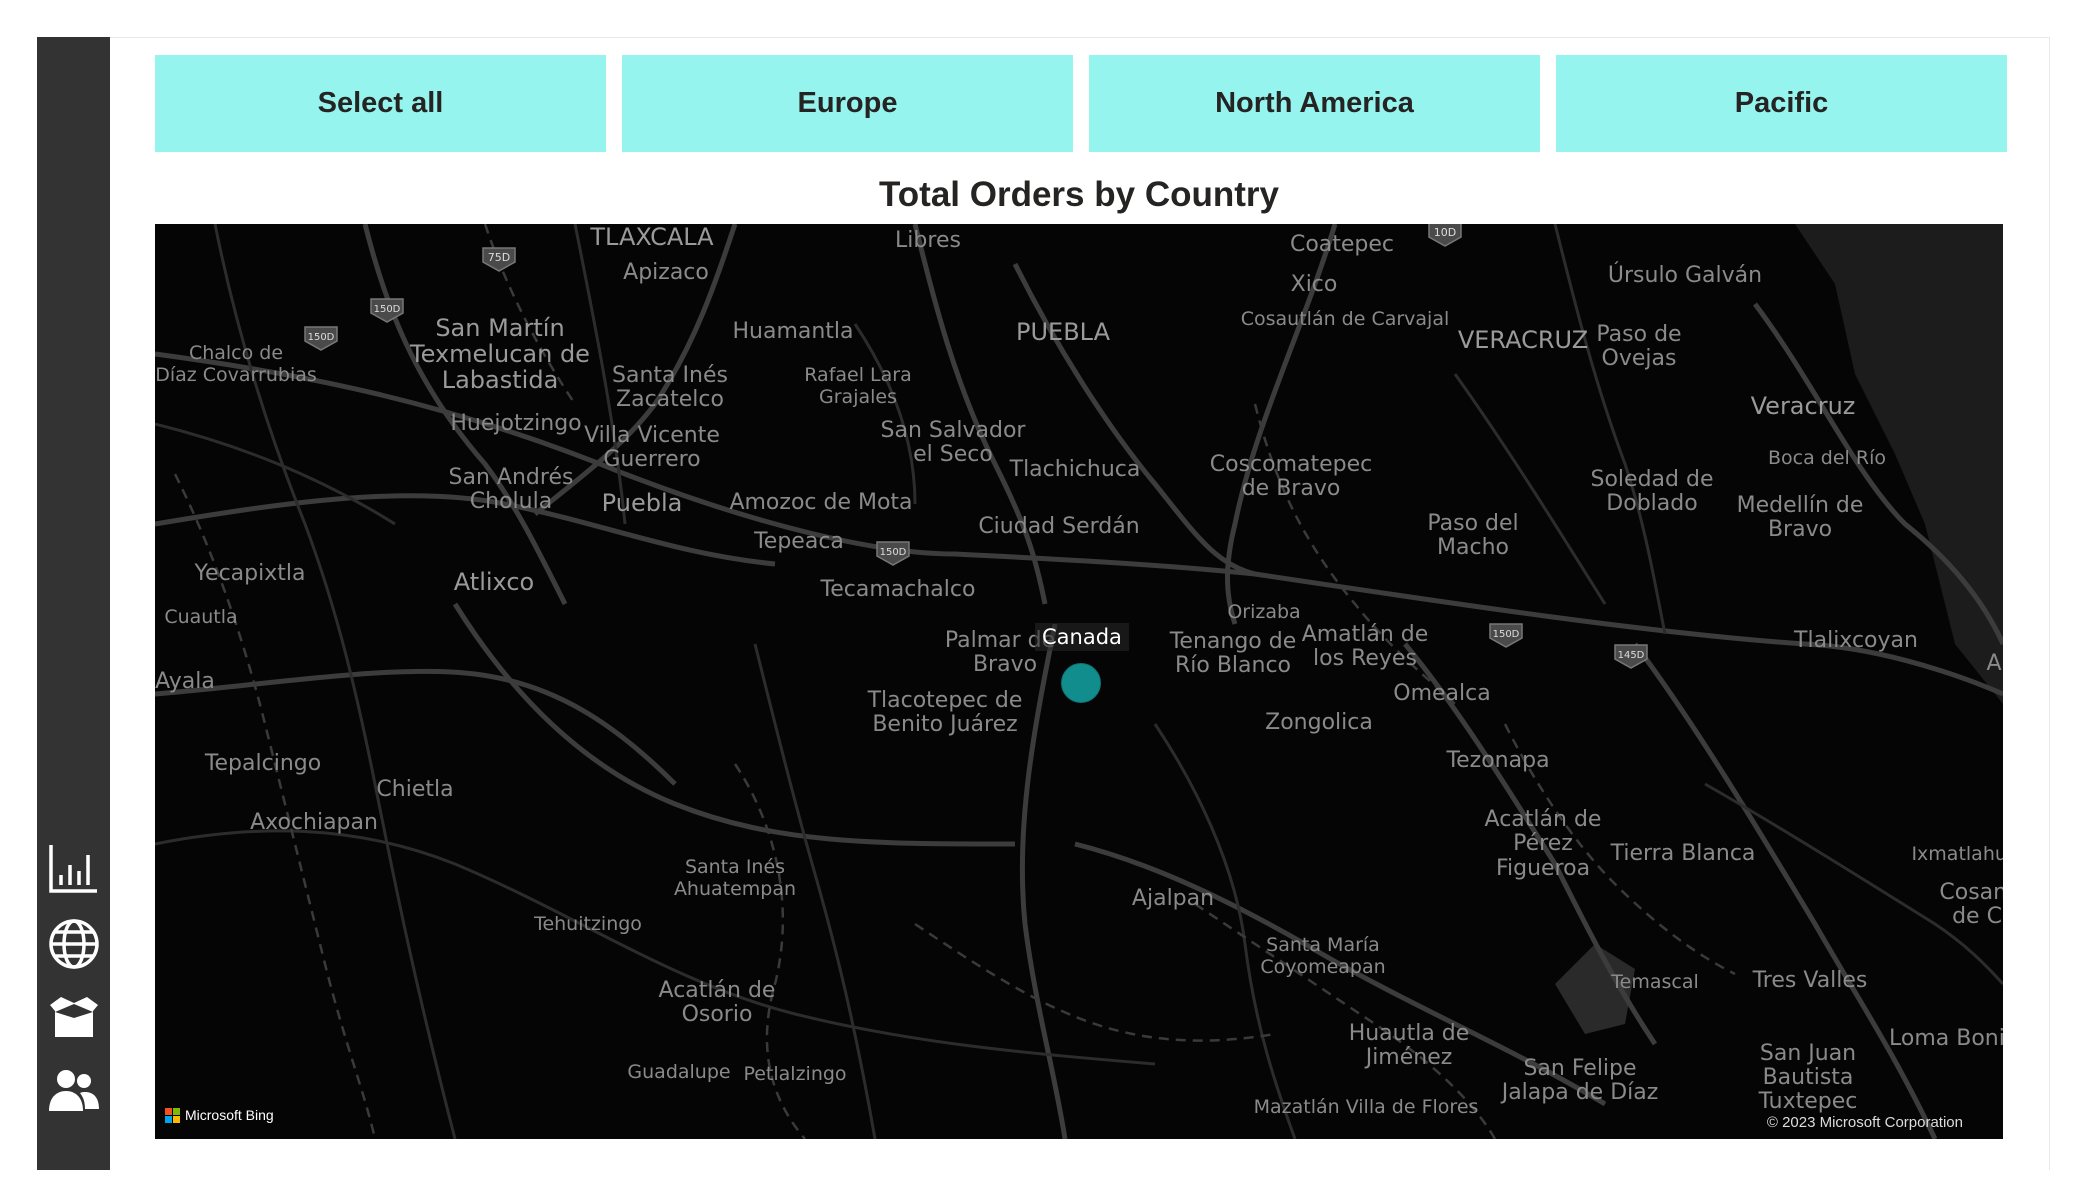 Image resolution: width=2075 pixels, height=1200 pixels. Describe the element at coordinates (1498, 760) in the screenshot. I see `map-label: Tezonapa` at that location.